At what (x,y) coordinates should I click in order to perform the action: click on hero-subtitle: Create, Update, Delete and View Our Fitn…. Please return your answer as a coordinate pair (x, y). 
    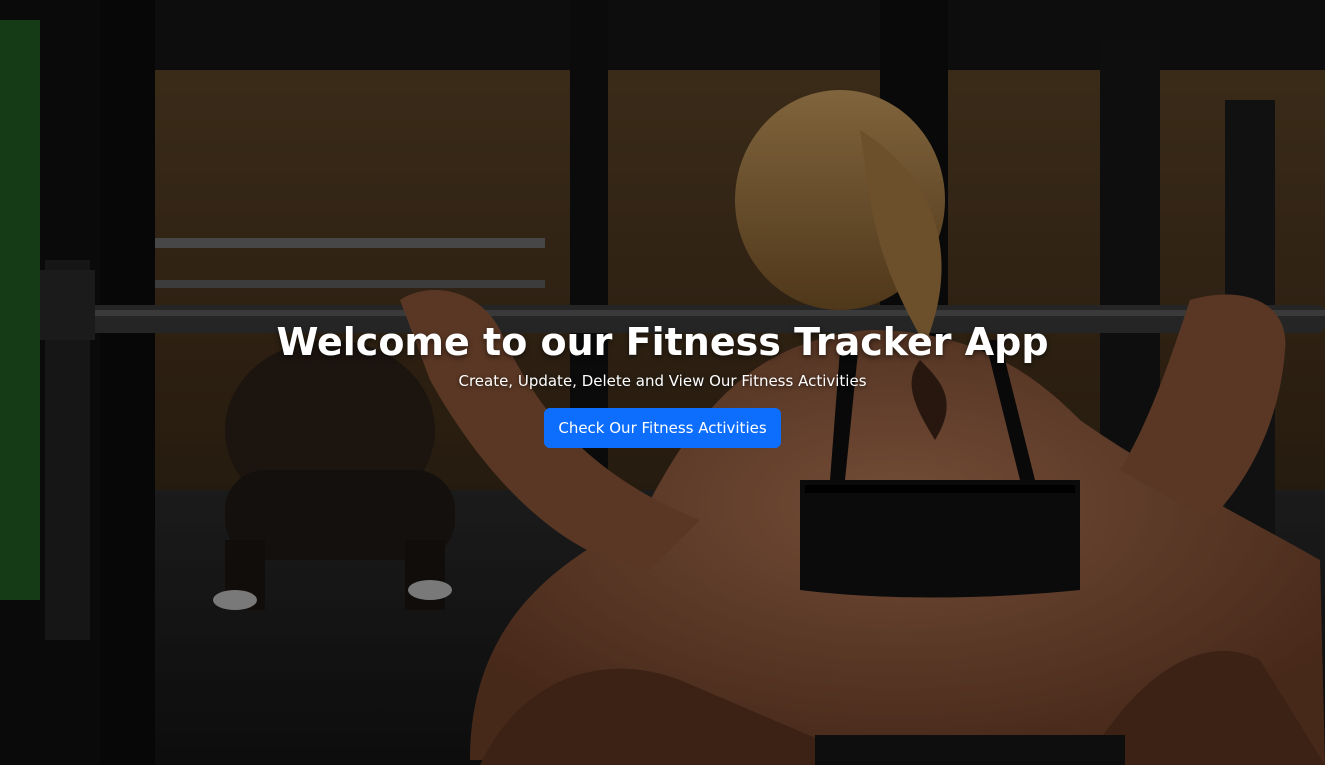
    Looking at the image, I should click on (662, 381).